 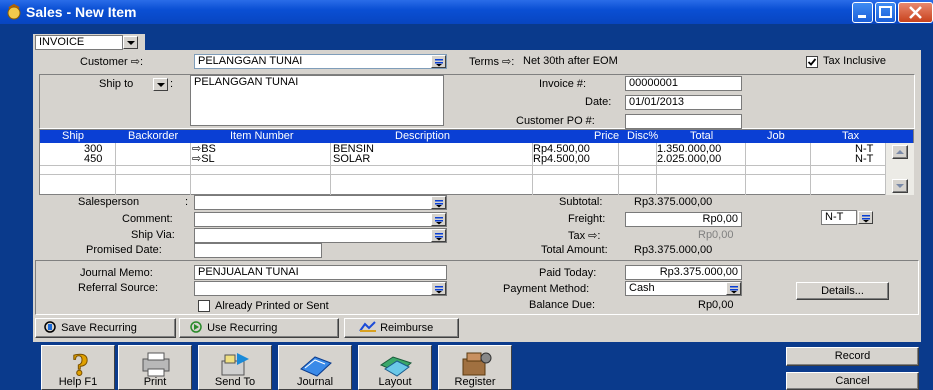 What do you see at coordinates (196, 327) in the screenshot?
I see `use-recurring-icon` at bounding box center [196, 327].